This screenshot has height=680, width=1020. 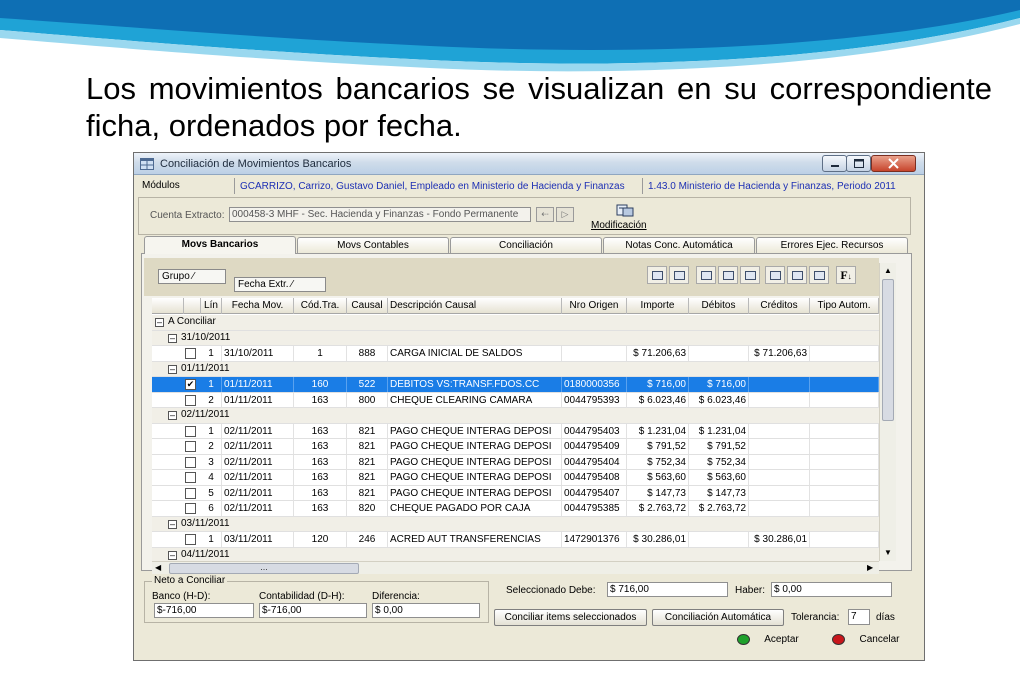 I want to click on cell-nro-origen: 0044795393, so click(x=594, y=400).